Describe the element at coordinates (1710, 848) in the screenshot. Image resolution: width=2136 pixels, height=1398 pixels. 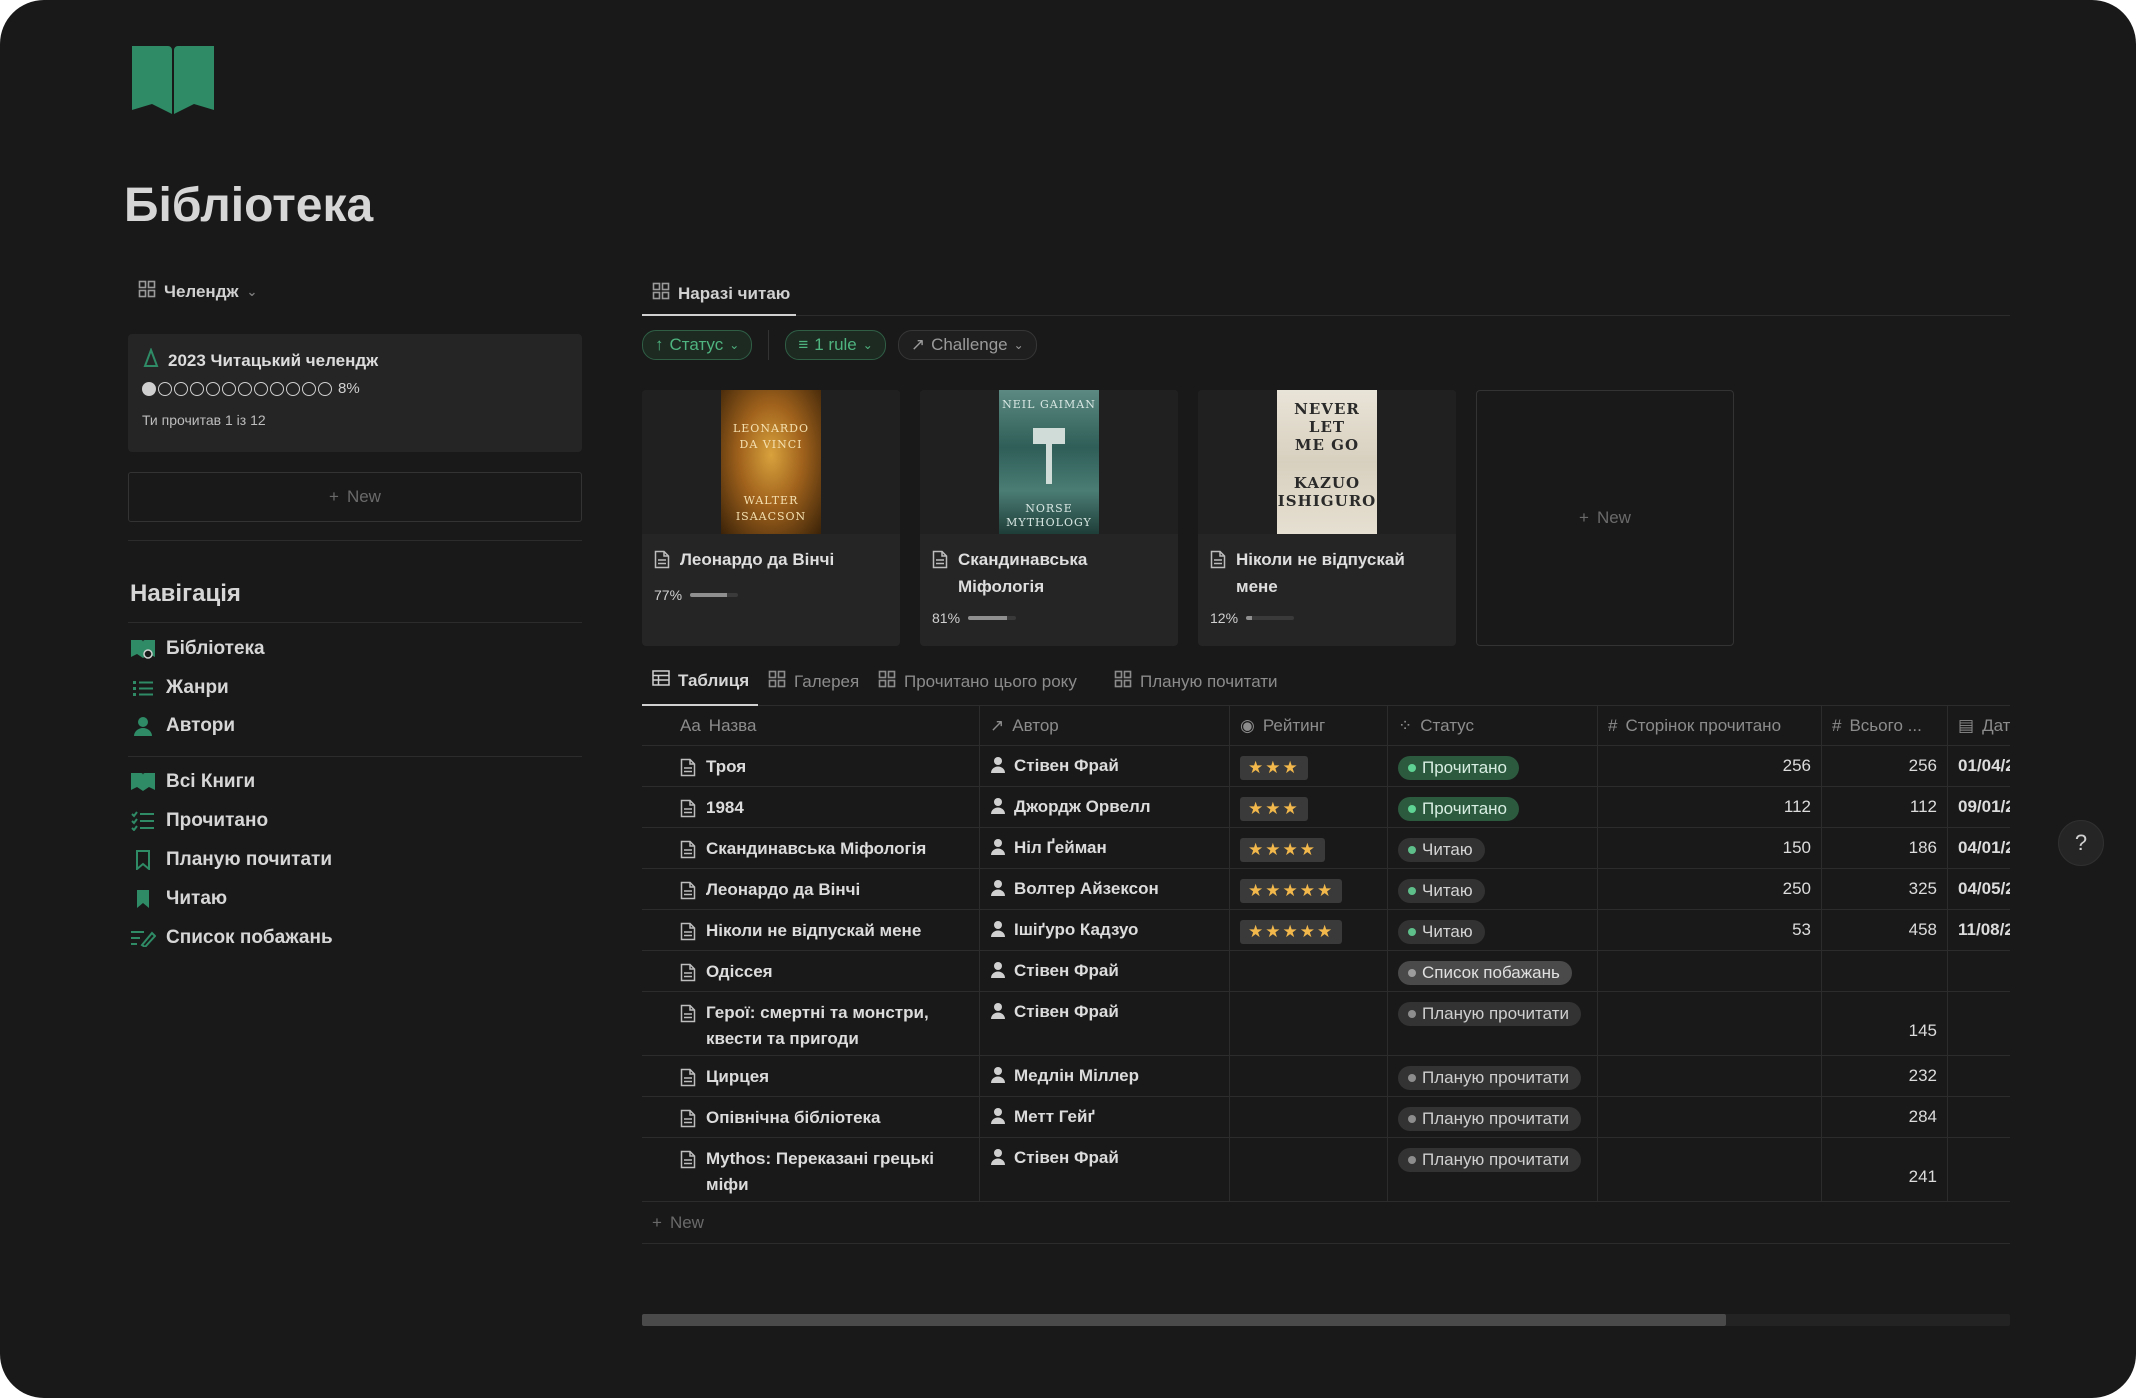
I see `cell-pages-read: 150` at that location.